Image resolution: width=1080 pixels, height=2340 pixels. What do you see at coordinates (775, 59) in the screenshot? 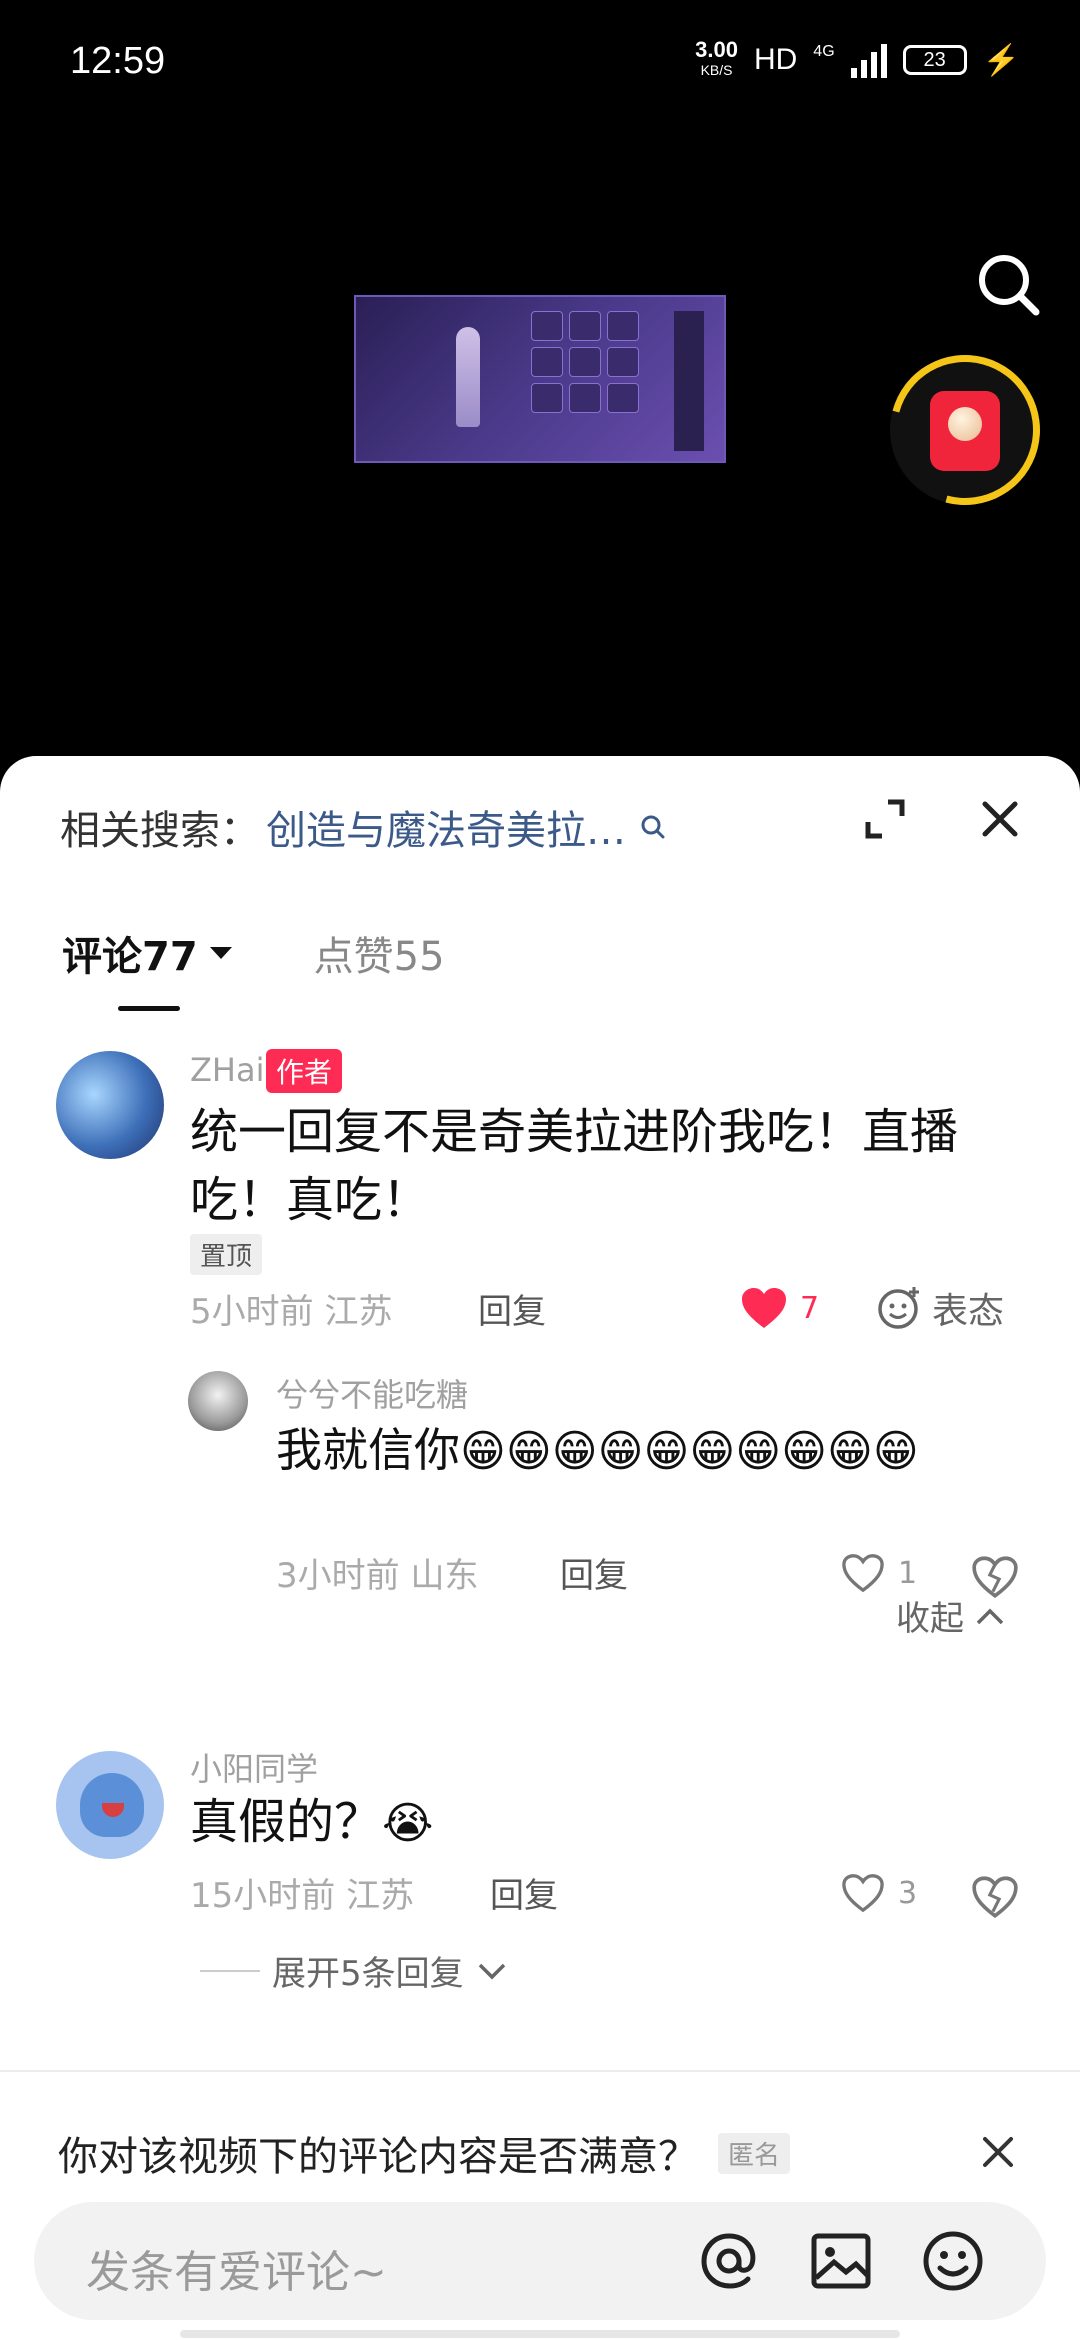
I see `hd-indicator: HD` at bounding box center [775, 59].